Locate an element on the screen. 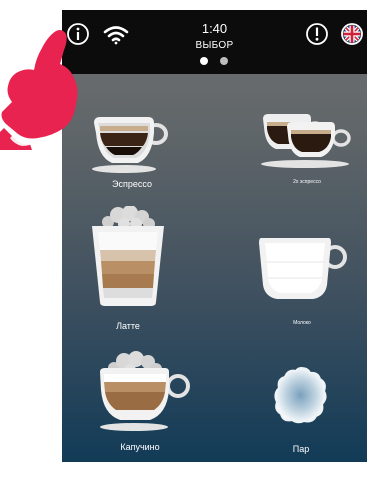 This screenshot has width=377, height=488. drink-label-milk: Молоко is located at coordinates (302, 323).